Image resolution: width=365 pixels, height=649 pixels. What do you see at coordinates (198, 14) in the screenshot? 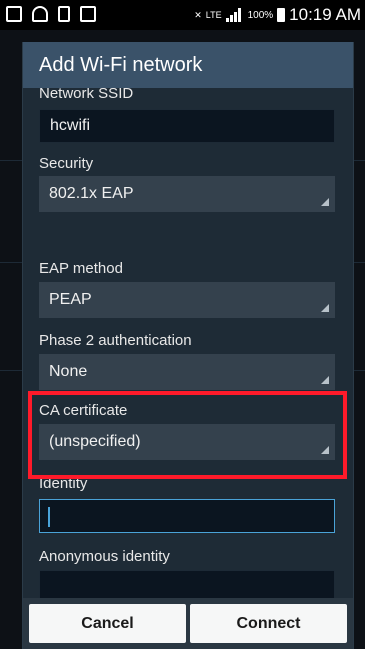
I see `mute-icon: ✕` at bounding box center [198, 14].